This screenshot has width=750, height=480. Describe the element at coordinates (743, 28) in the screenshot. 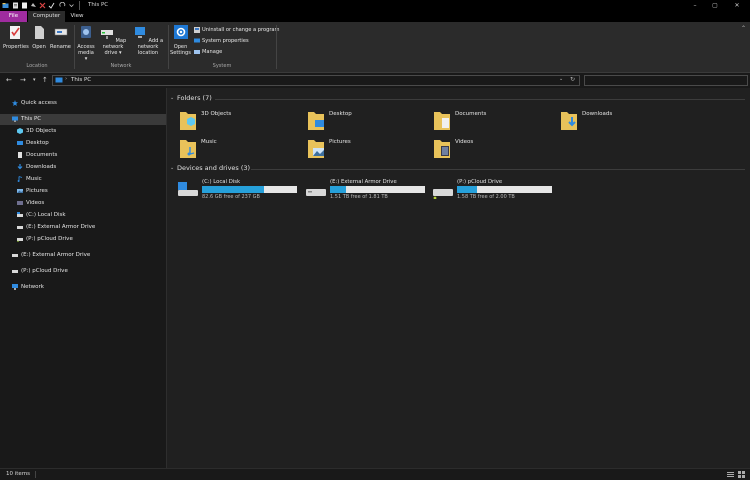

I see `collapse-ribbon-icon: ⌃` at that location.